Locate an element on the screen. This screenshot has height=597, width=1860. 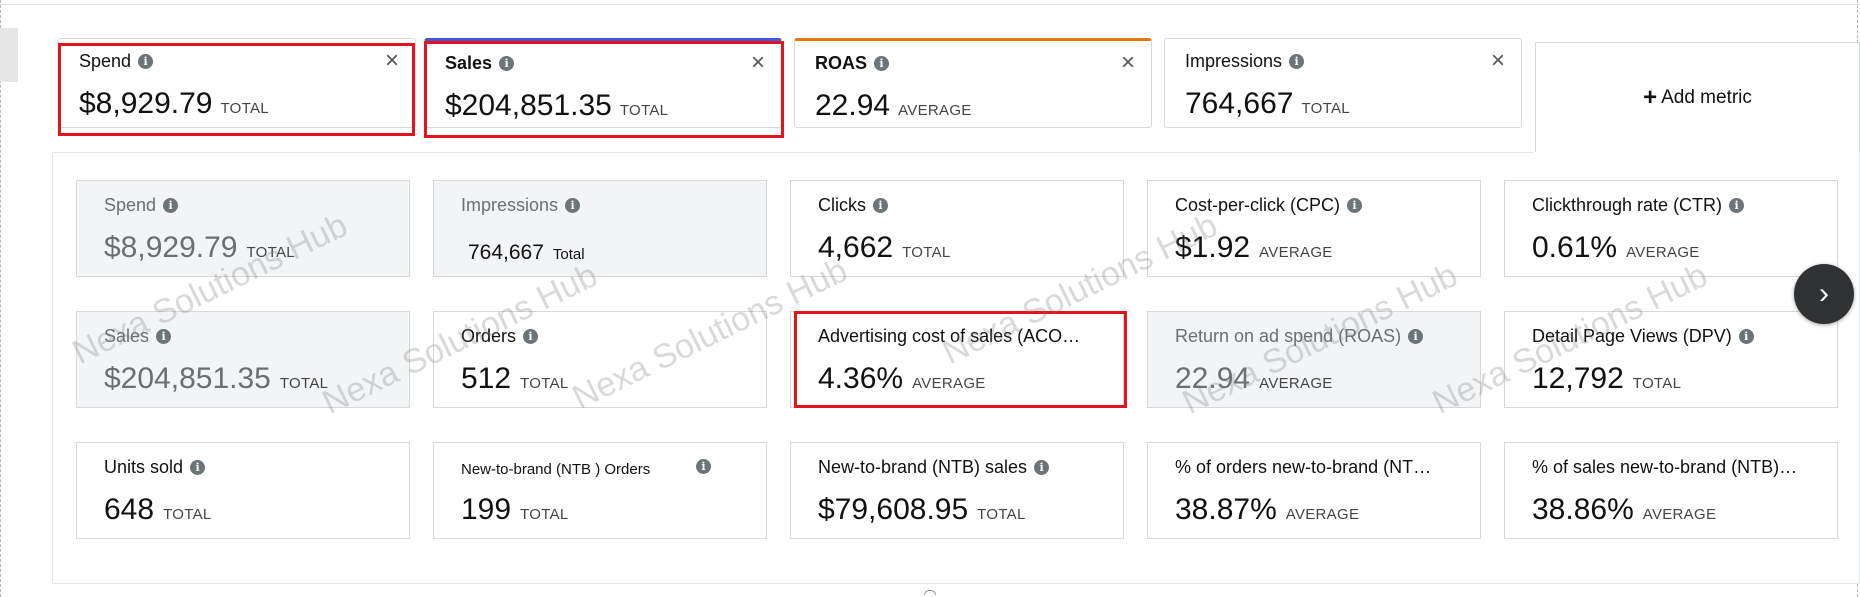
tab-aggregate: AVERAGE is located at coordinates (935, 110).